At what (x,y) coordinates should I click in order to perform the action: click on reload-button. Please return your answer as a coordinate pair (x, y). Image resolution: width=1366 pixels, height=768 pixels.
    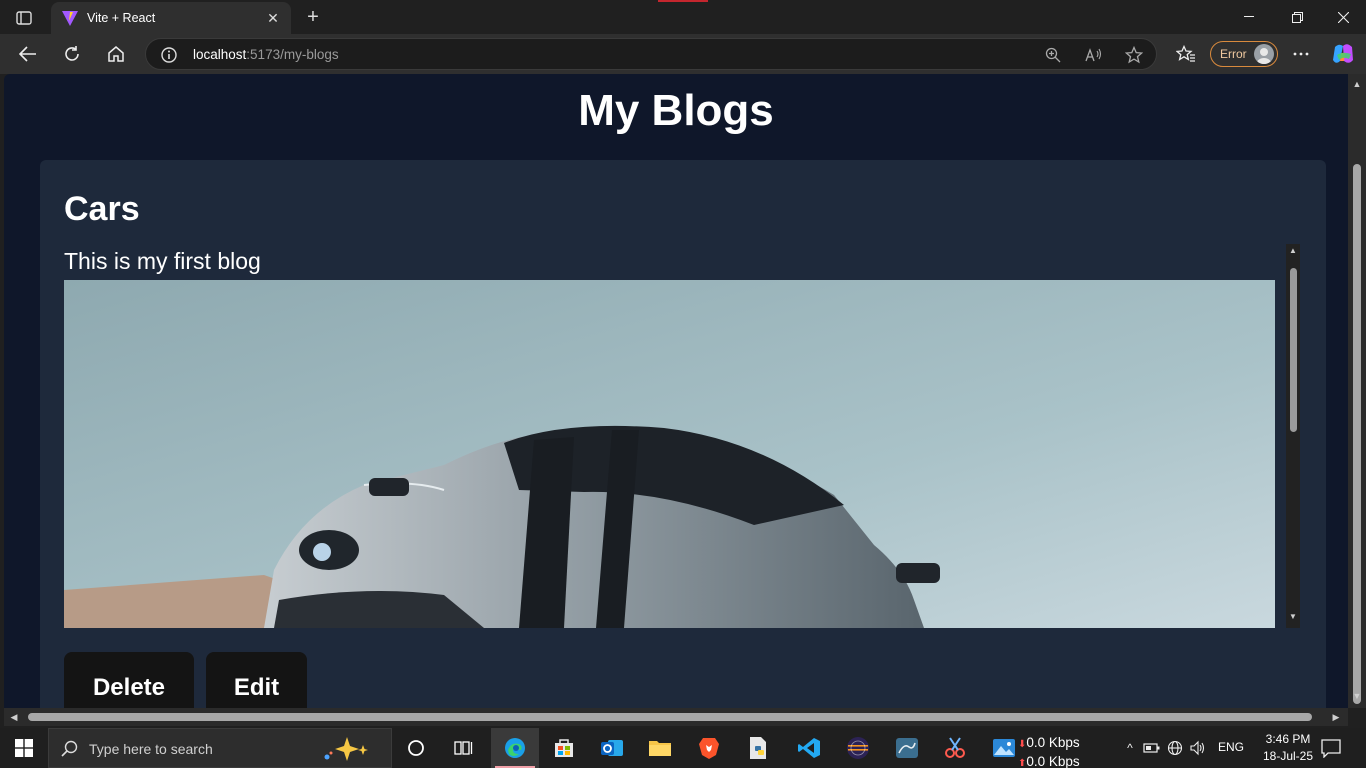
    Looking at the image, I should click on (72, 54).